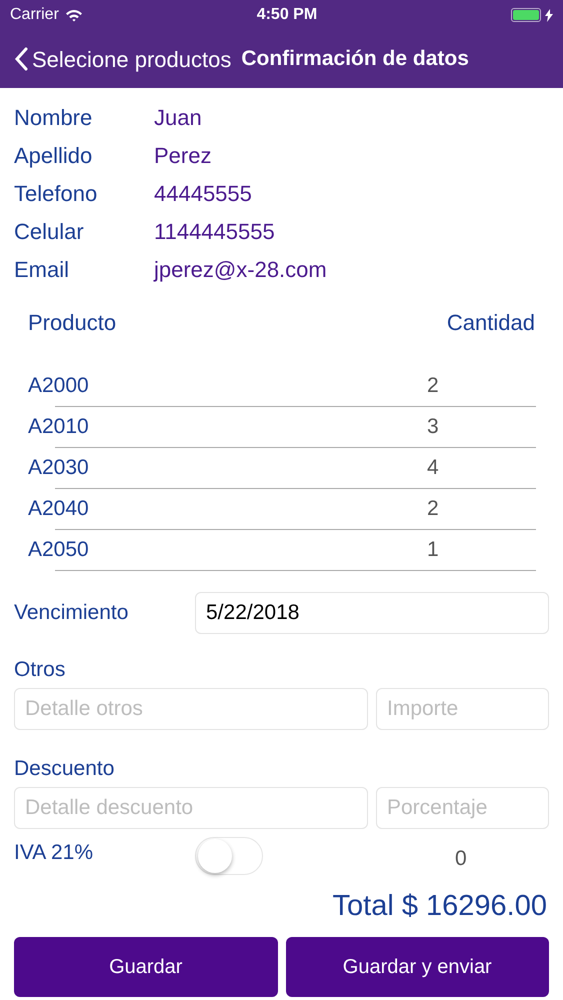  Describe the element at coordinates (40, 670) in the screenshot. I see `section-label: Otros` at that location.